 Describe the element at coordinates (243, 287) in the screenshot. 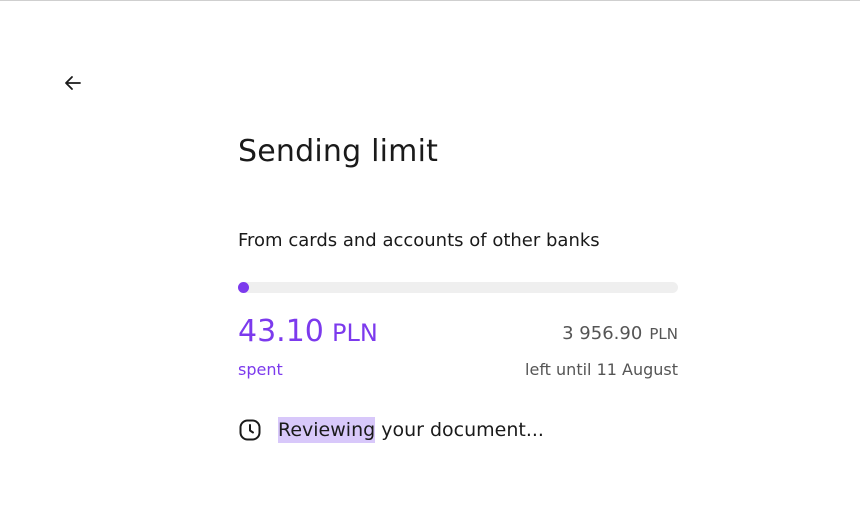

I see `limit-progress-fill` at that location.